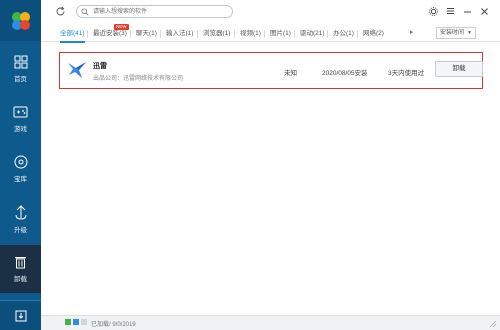 The image size is (500, 330). I want to click on close-icon, so click(484, 11).